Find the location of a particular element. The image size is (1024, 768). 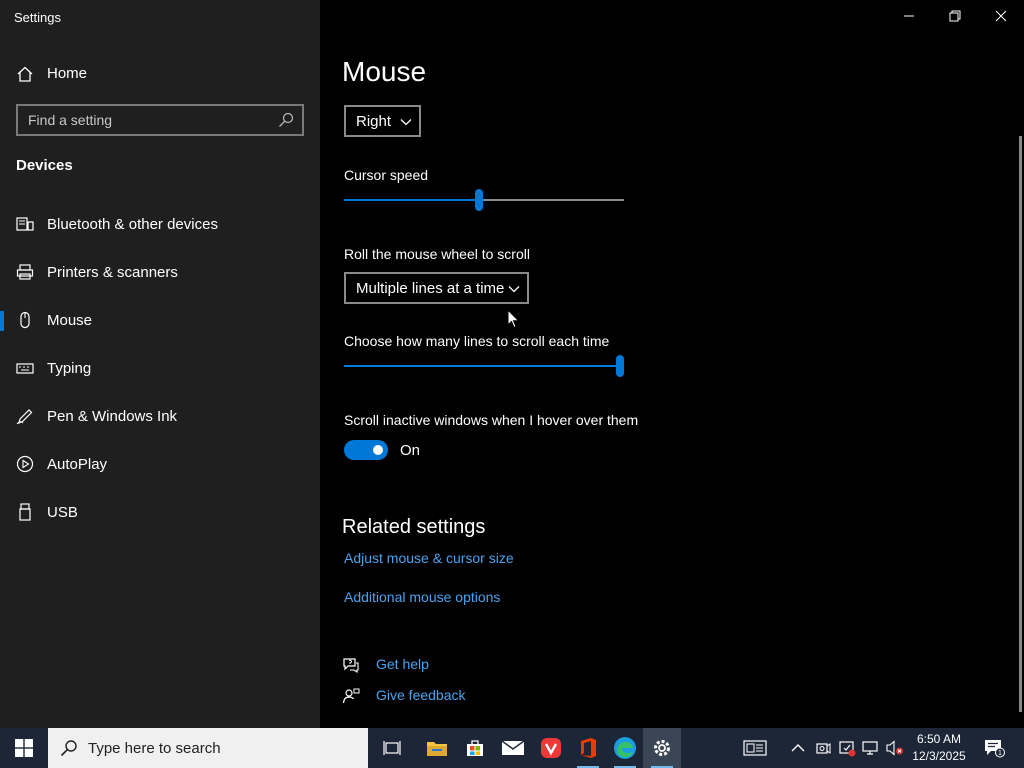

clock-time: 6:50 AM is located at coordinates (939, 739).